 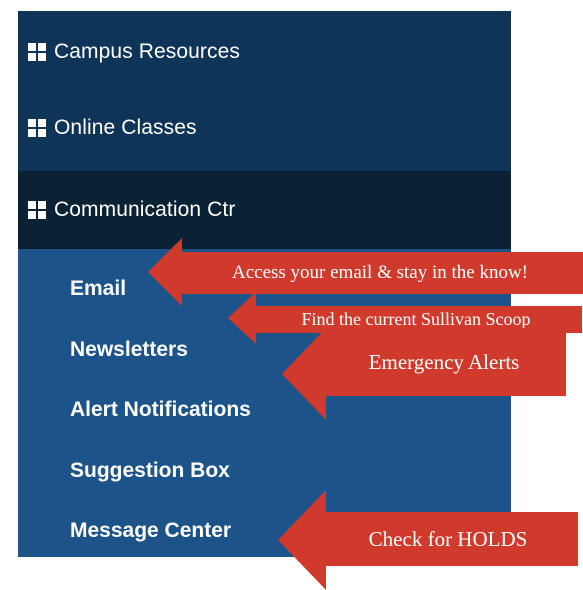 I want to click on callout-text: Check for HOLDS, so click(x=448, y=539).